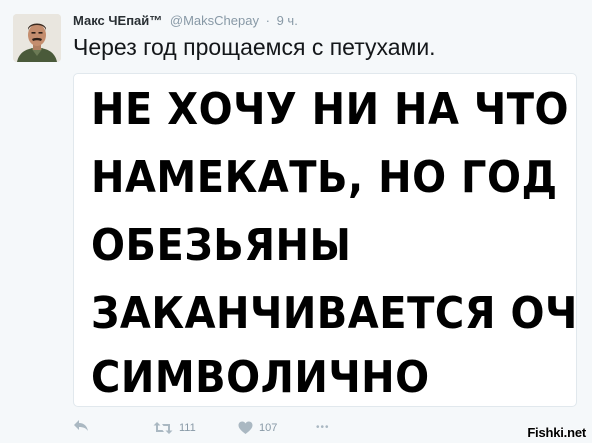  Describe the element at coordinates (293, 428) in the screenshot. I see `tweet-actions: 111 107 •••` at that location.